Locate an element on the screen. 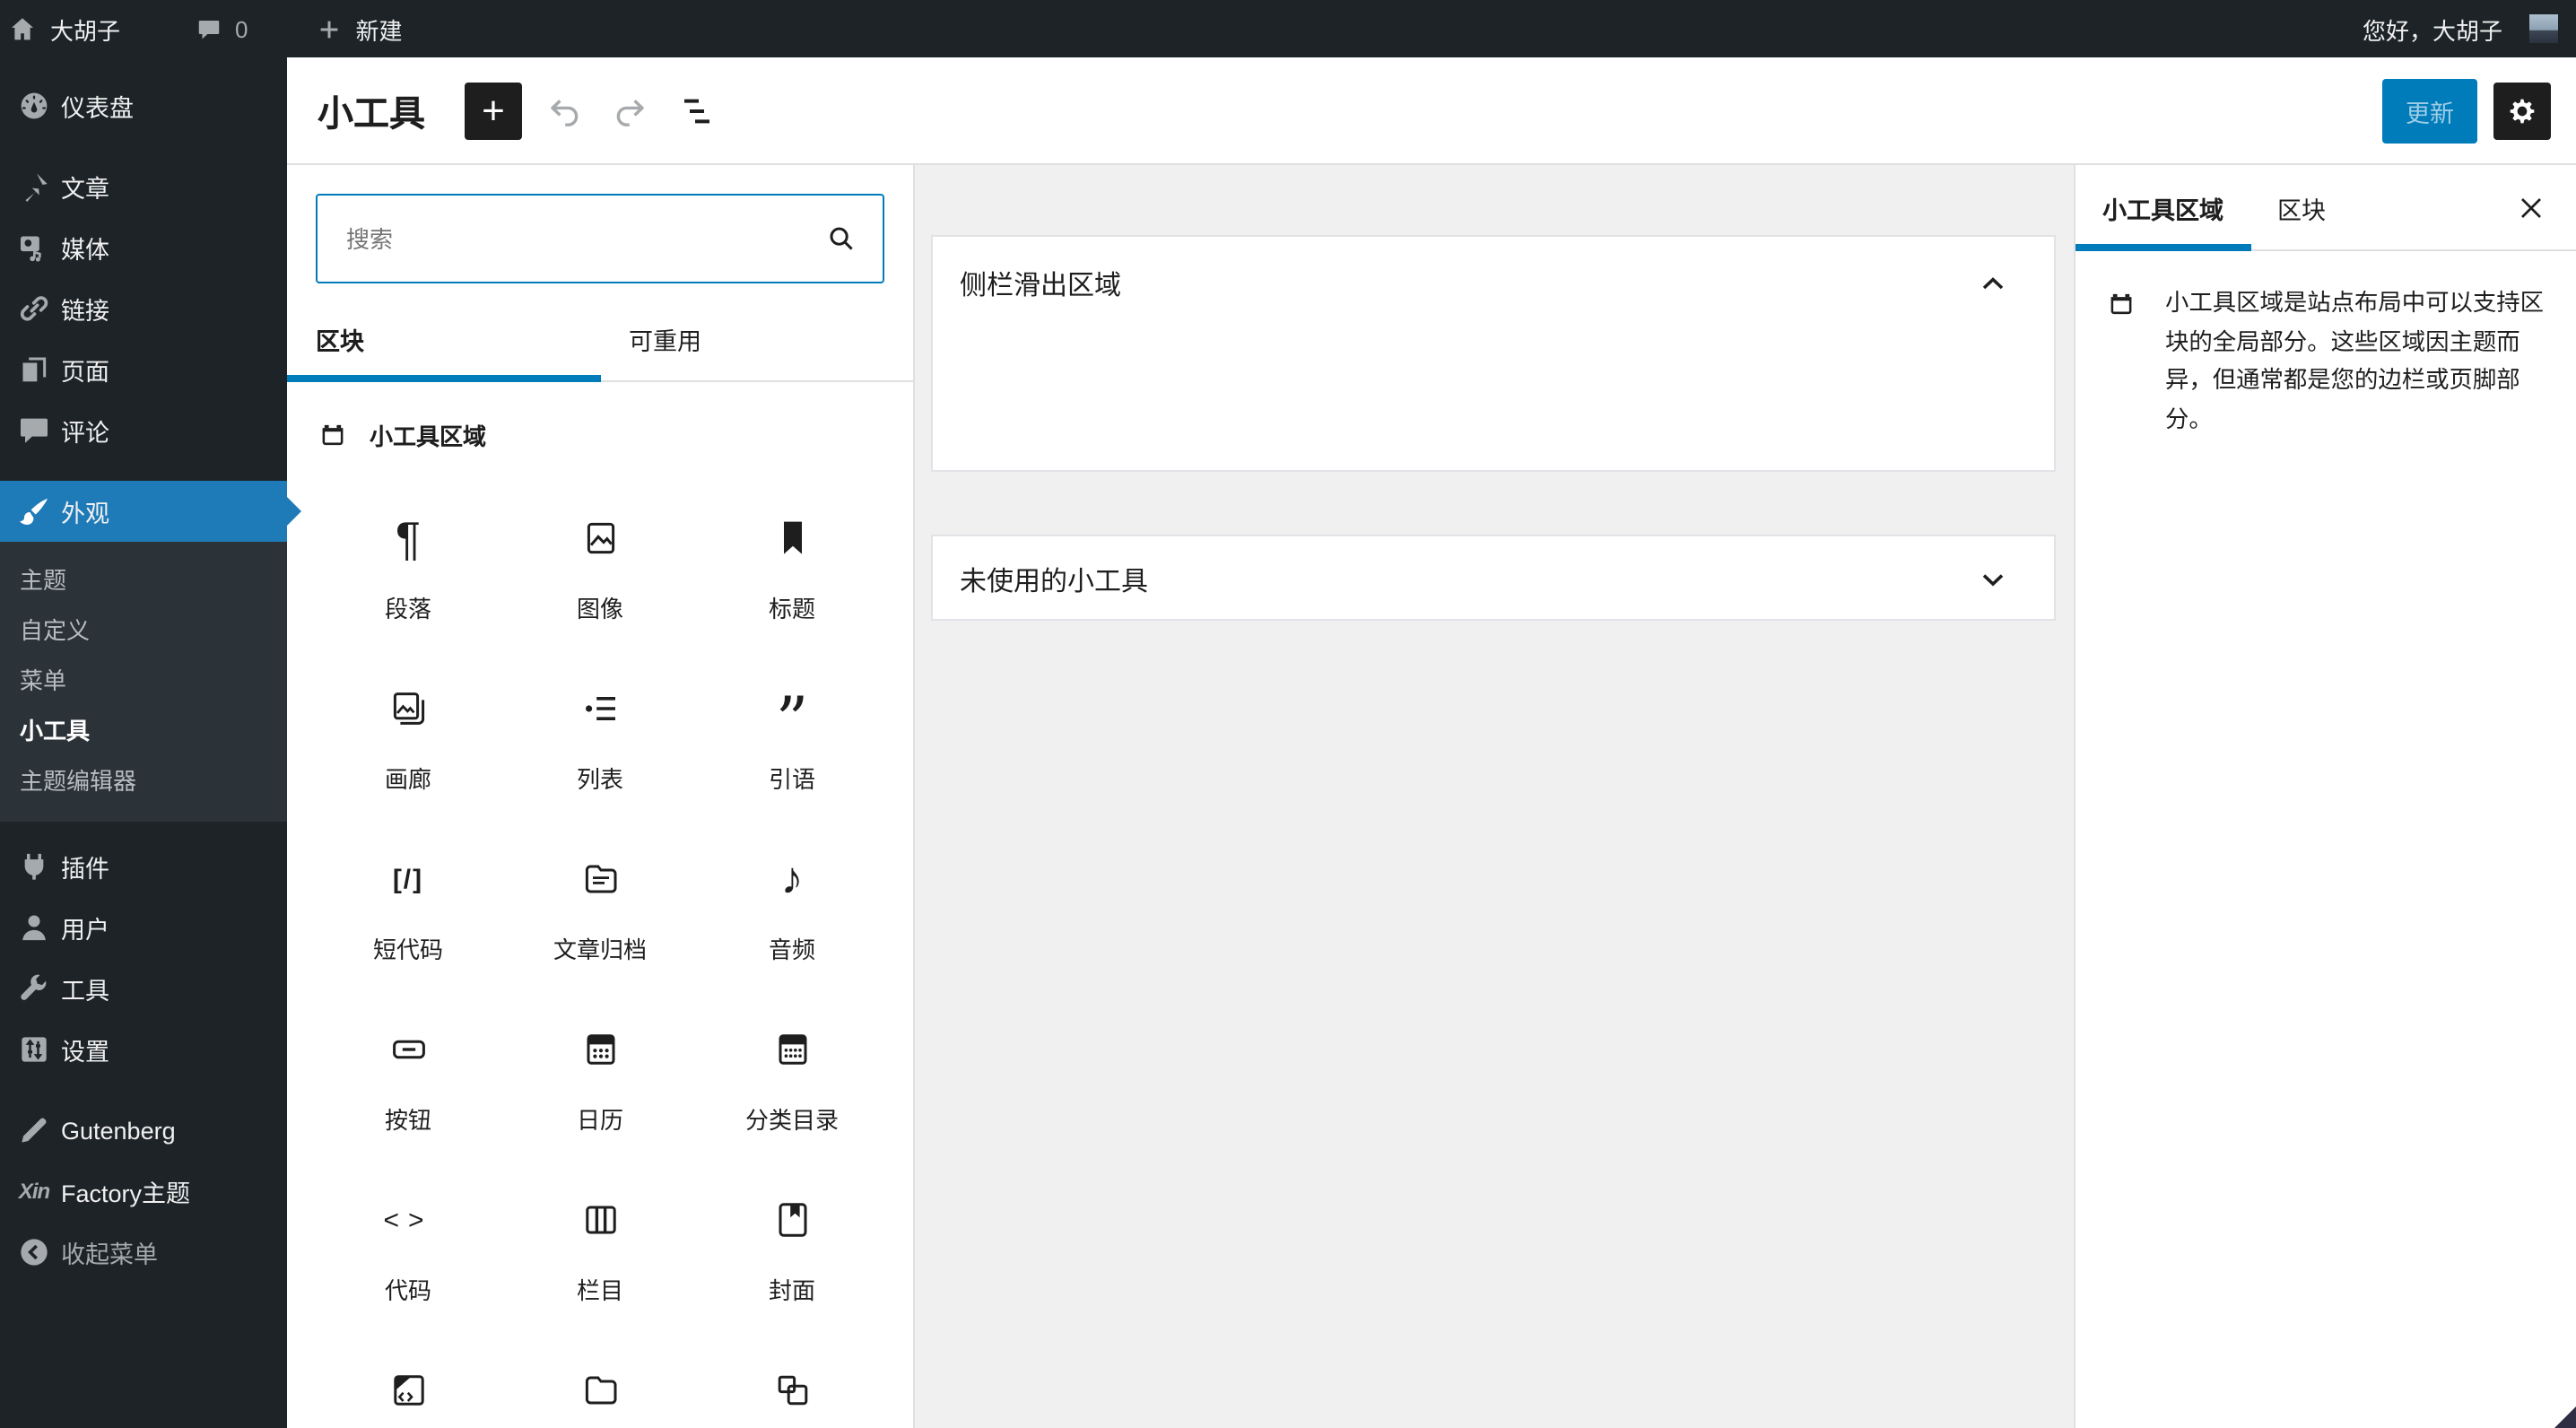 The image size is (2576, 1428). block-item-image: 图像 is located at coordinates (600, 578).